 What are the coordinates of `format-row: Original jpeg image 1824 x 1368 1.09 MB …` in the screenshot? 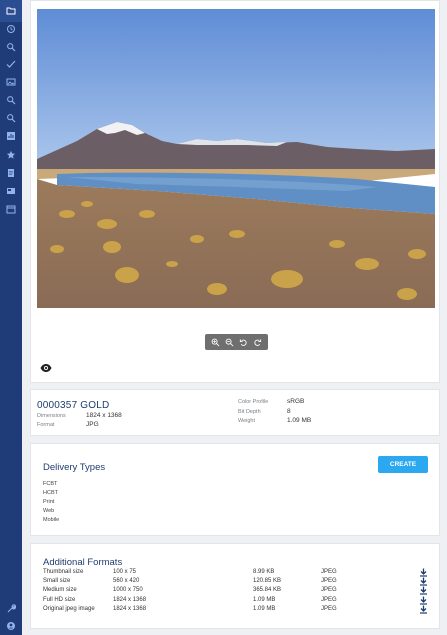 It's located at (238, 610).